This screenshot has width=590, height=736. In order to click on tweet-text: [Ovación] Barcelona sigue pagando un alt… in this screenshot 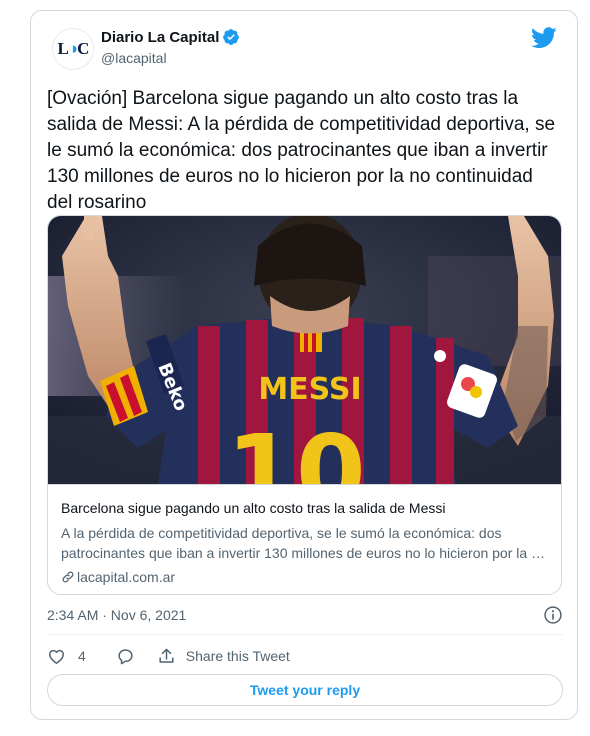, I will do `click(301, 150)`.